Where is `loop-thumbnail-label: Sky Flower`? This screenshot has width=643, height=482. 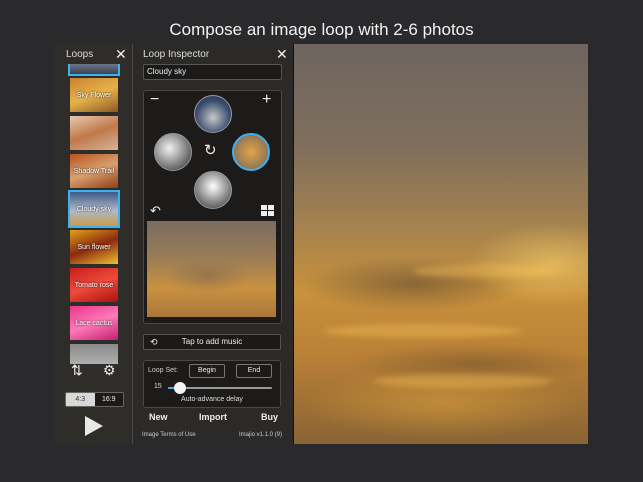 loop-thumbnail-label: Sky Flower is located at coordinates (94, 95).